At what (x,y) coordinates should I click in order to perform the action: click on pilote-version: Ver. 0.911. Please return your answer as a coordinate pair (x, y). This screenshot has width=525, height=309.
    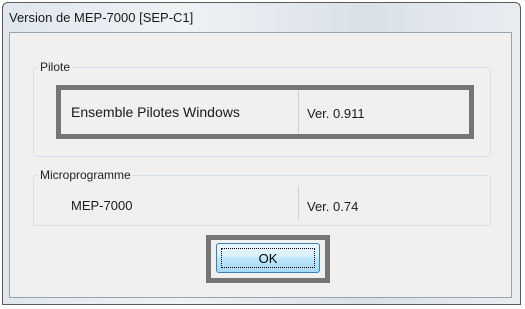
    Looking at the image, I should click on (336, 113).